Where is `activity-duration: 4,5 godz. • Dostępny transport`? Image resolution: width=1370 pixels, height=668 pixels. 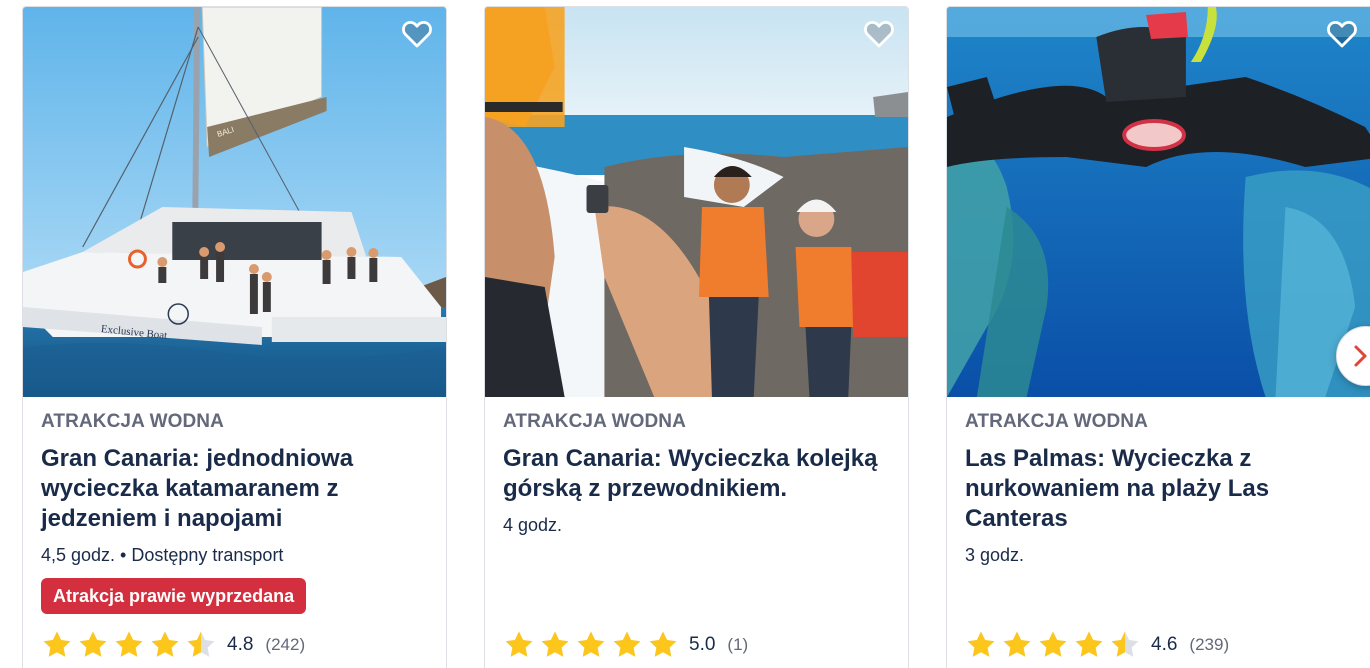 activity-duration: 4,5 godz. • Dostępny transport is located at coordinates (162, 555).